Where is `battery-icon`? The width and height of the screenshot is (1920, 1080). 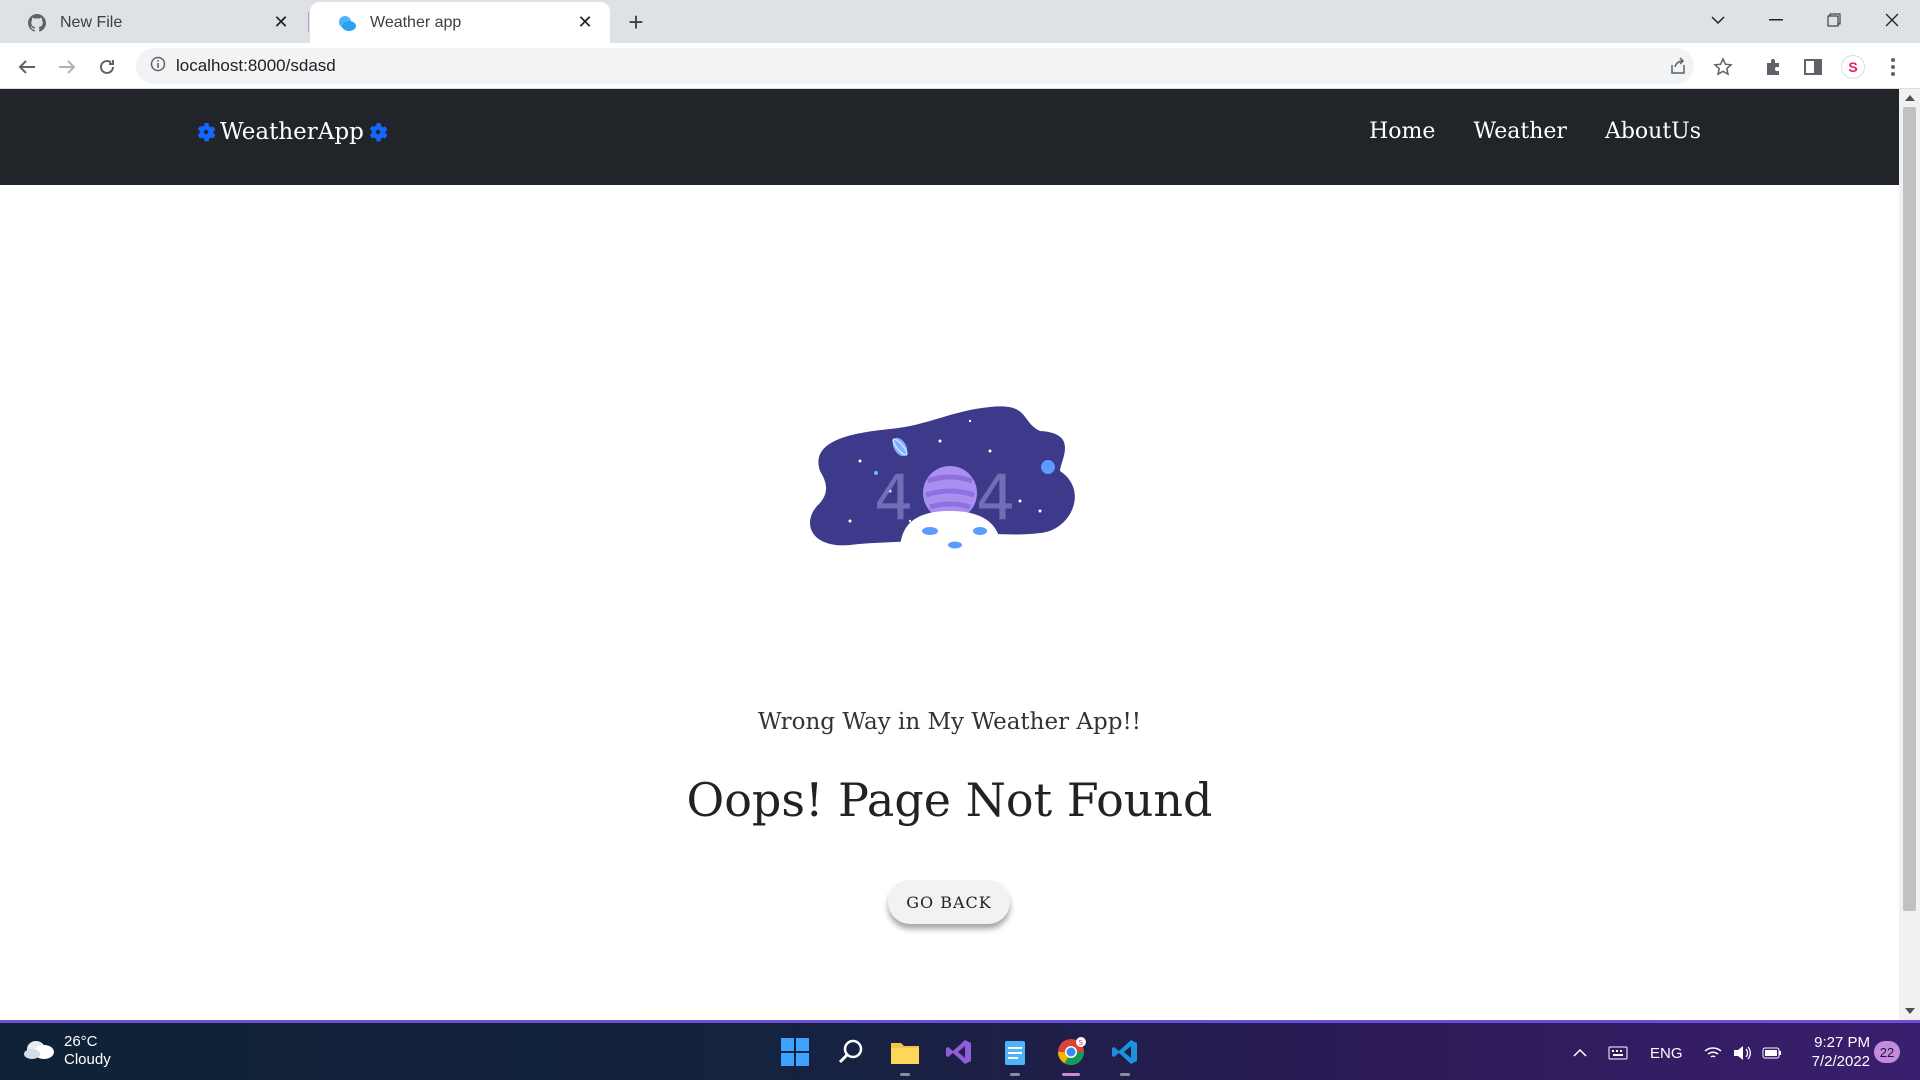
battery-icon is located at coordinates (1772, 1051).